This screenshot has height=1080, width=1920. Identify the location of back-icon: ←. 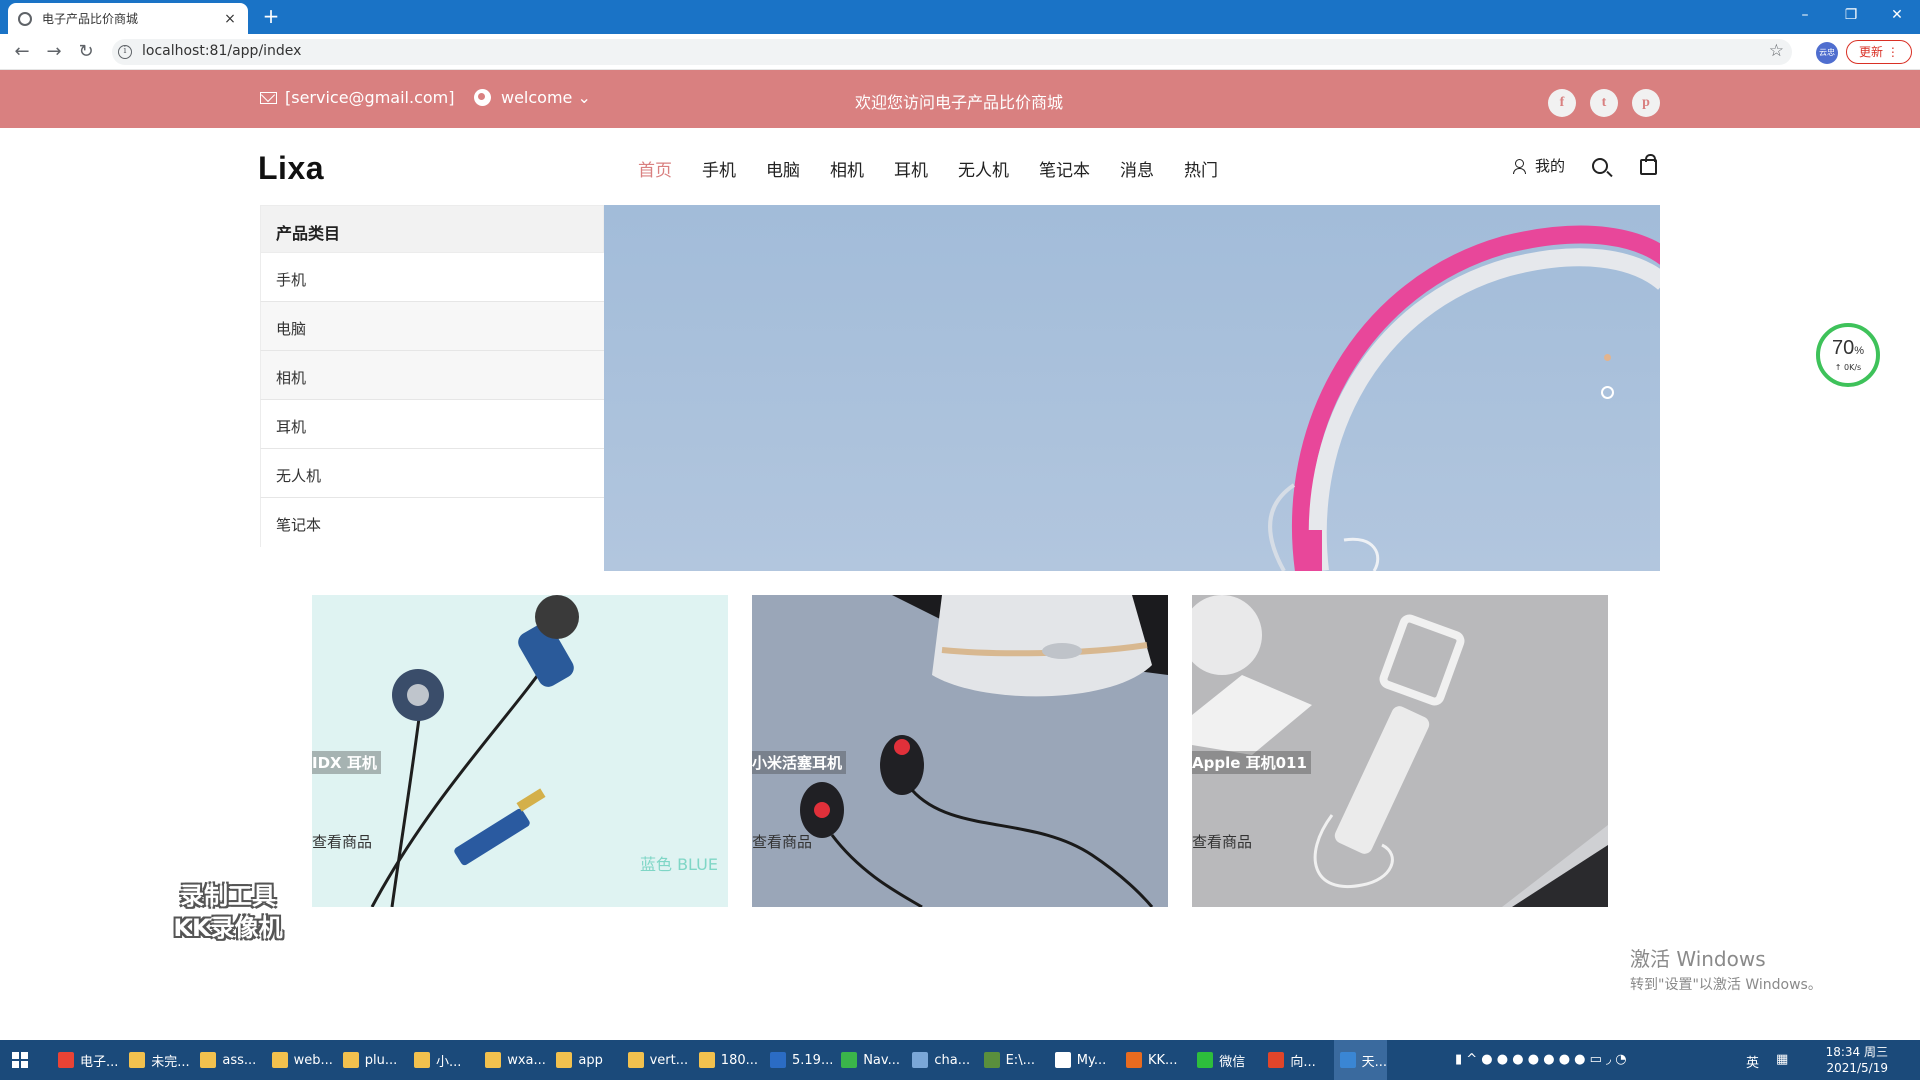
(22, 52).